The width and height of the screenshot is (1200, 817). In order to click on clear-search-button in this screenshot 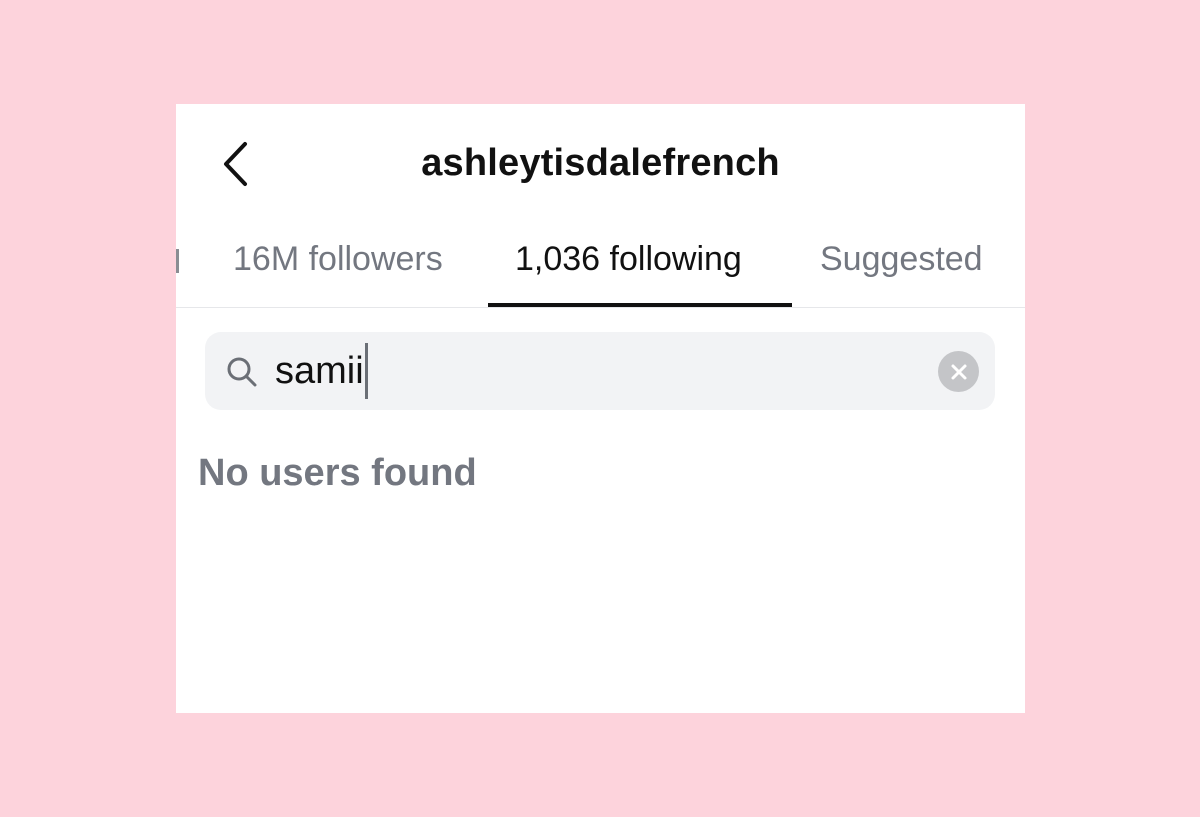, I will do `click(958, 371)`.